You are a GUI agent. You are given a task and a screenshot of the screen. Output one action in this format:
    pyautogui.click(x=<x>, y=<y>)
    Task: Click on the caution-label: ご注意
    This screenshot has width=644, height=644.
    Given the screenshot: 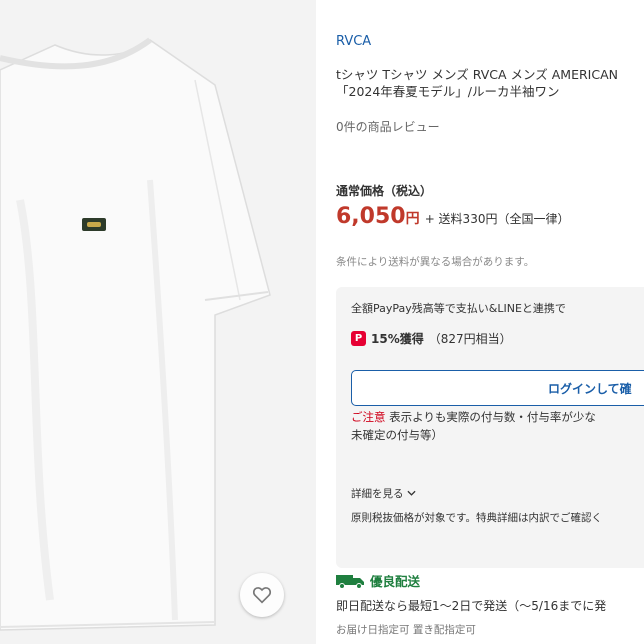 What is the action you would take?
    pyautogui.click(x=368, y=417)
    